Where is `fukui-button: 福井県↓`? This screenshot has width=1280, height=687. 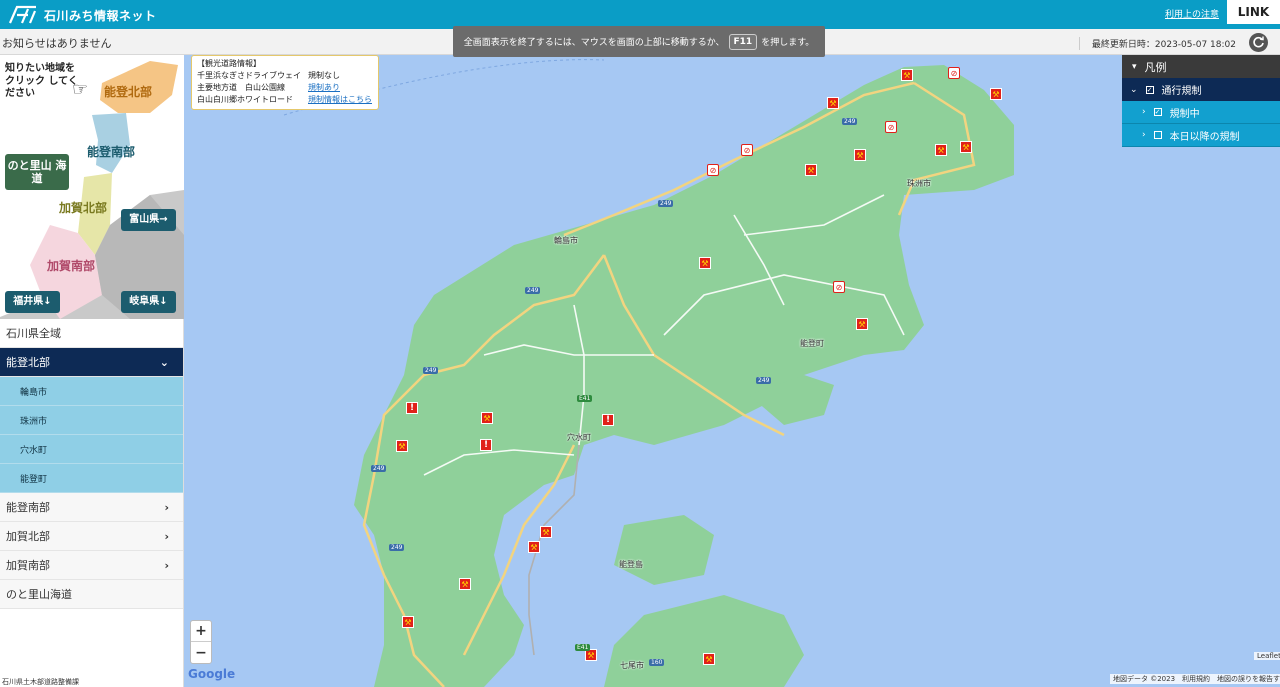 fukui-button: 福井県↓ is located at coordinates (32, 302).